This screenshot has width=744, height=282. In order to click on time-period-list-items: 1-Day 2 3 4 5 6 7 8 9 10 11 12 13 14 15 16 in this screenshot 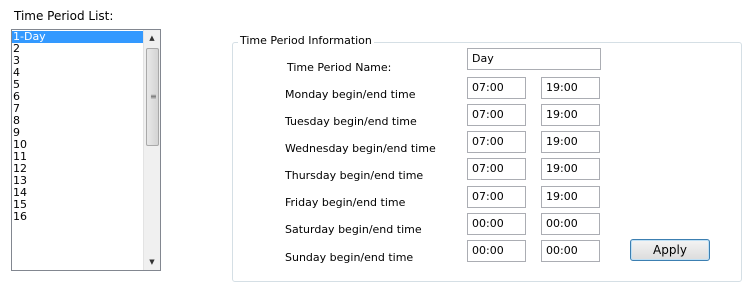, I will do `click(78, 127)`.